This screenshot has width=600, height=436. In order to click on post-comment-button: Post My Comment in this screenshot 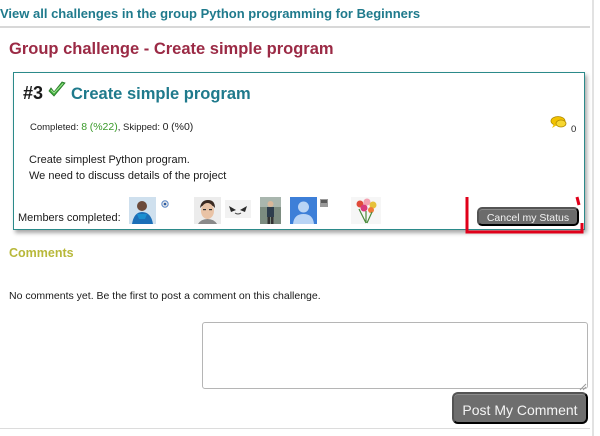, I will do `click(520, 408)`.